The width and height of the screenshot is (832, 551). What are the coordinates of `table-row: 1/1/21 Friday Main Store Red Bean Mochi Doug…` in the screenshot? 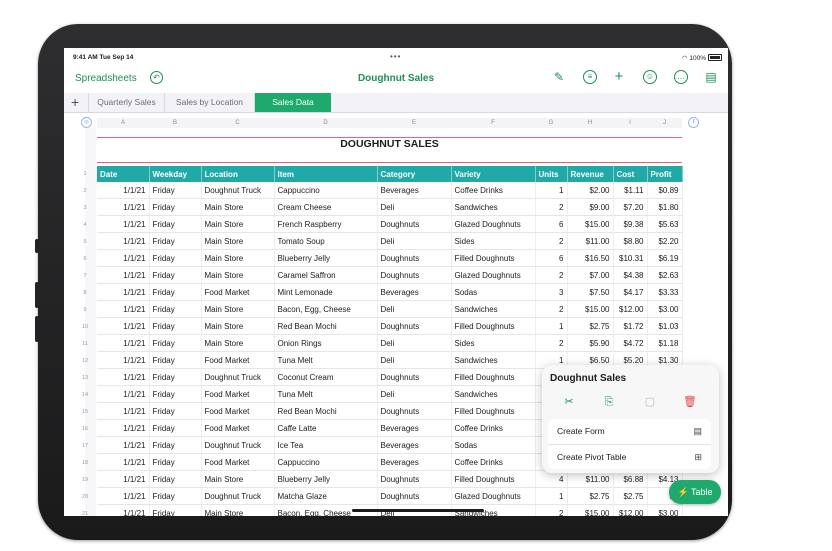 It's located at (390, 326).